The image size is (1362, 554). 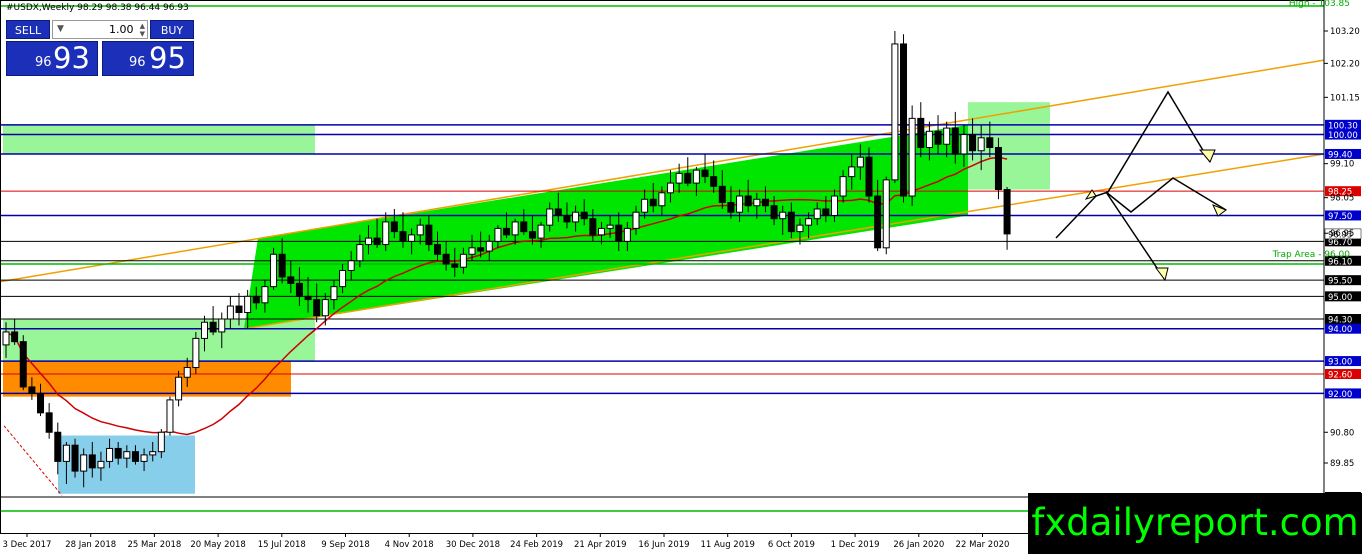 What do you see at coordinates (167, 58) in the screenshot?
I see `buy-quote-big: 95` at bounding box center [167, 58].